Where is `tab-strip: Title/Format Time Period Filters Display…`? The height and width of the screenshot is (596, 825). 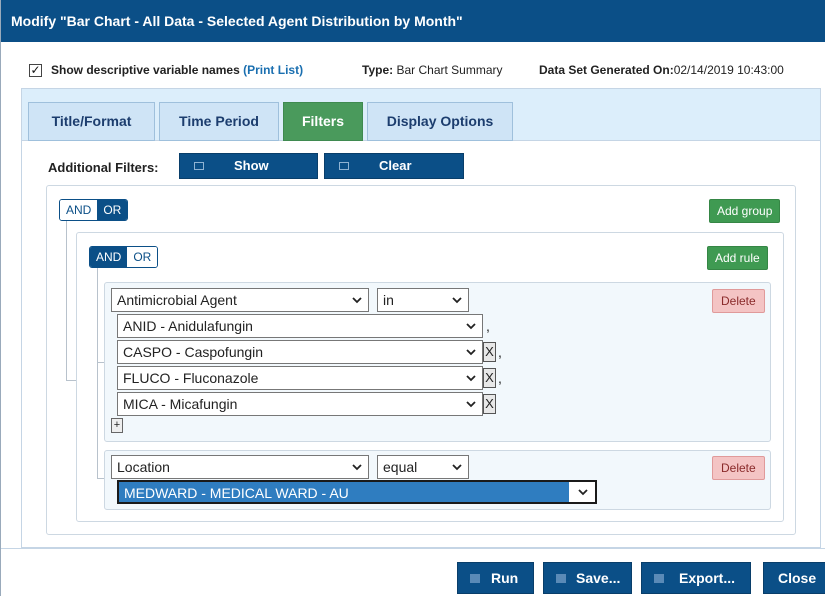 tab-strip: Title/Format Time Period Filters Display… is located at coordinates (421, 115).